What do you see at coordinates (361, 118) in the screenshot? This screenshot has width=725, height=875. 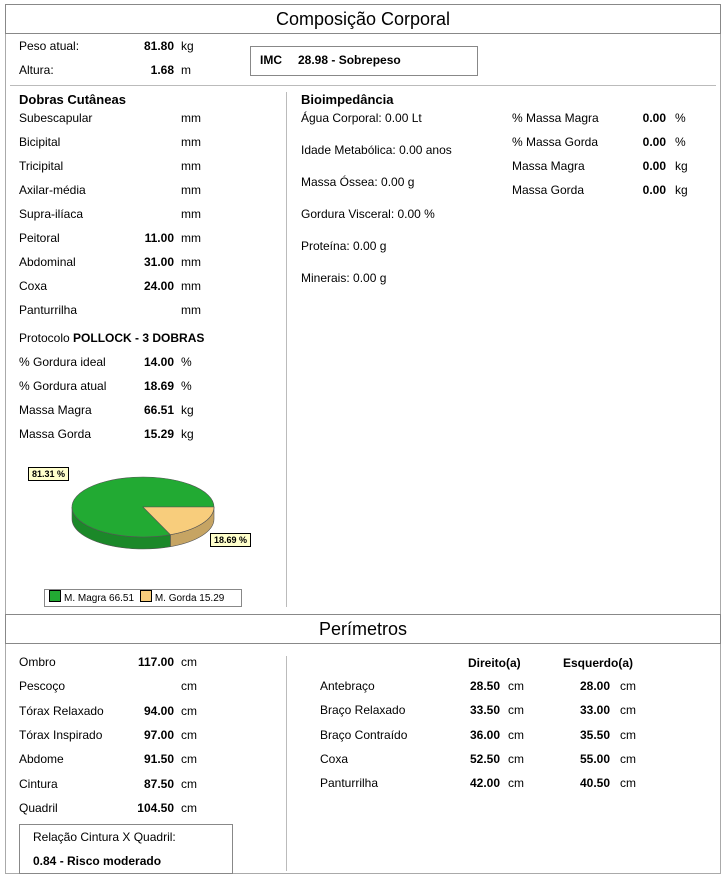 I see `bio-item: Água Corporal: 0.00 Lt` at bounding box center [361, 118].